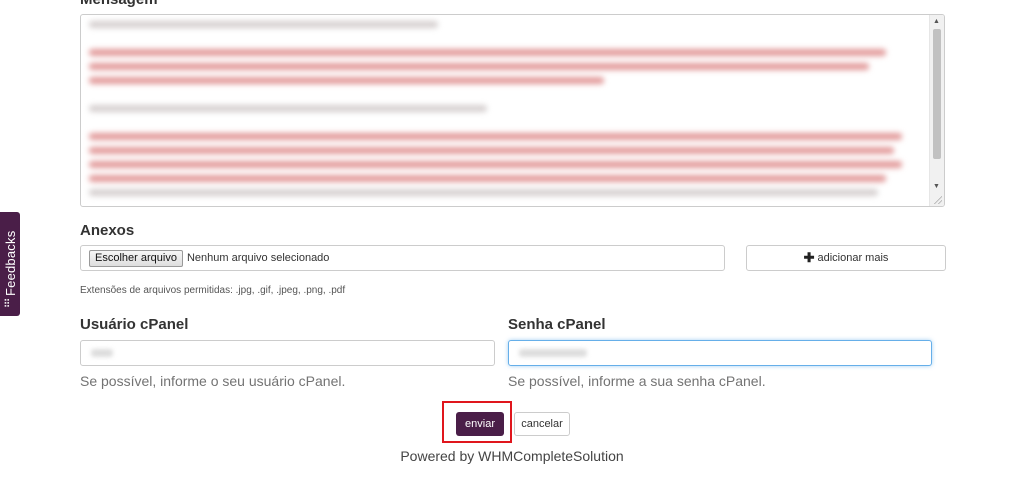 The width and height of the screenshot is (1024, 501). What do you see at coordinates (936, 22) in the screenshot?
I see `scroll-up-icon: ▲` at bounding box center [936, 22].